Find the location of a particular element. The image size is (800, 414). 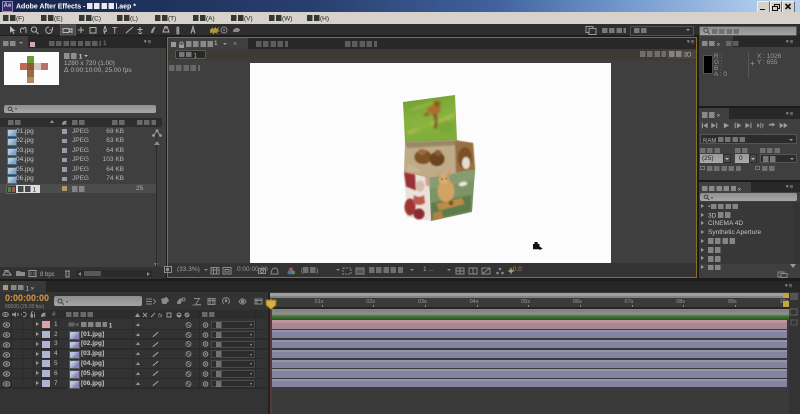

svg-text: 8 bpc is located at coordinates (47, 275).